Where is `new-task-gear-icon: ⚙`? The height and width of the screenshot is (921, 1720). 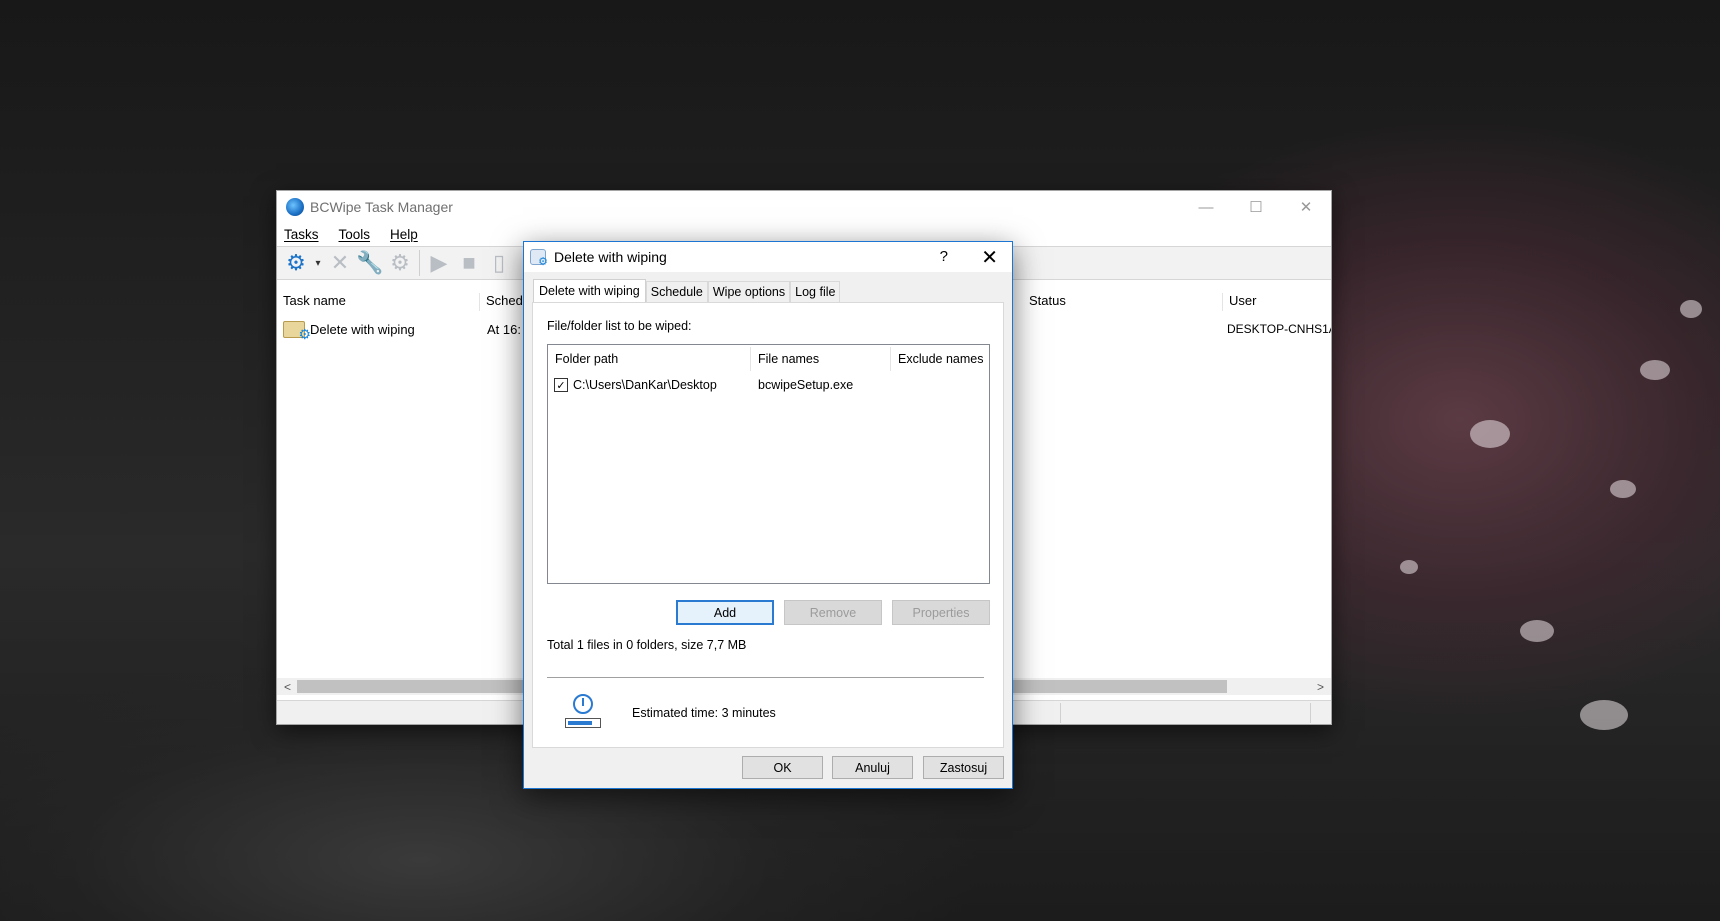
new-task-gear-icon: ⚙ is located at coordinates (296, 263).